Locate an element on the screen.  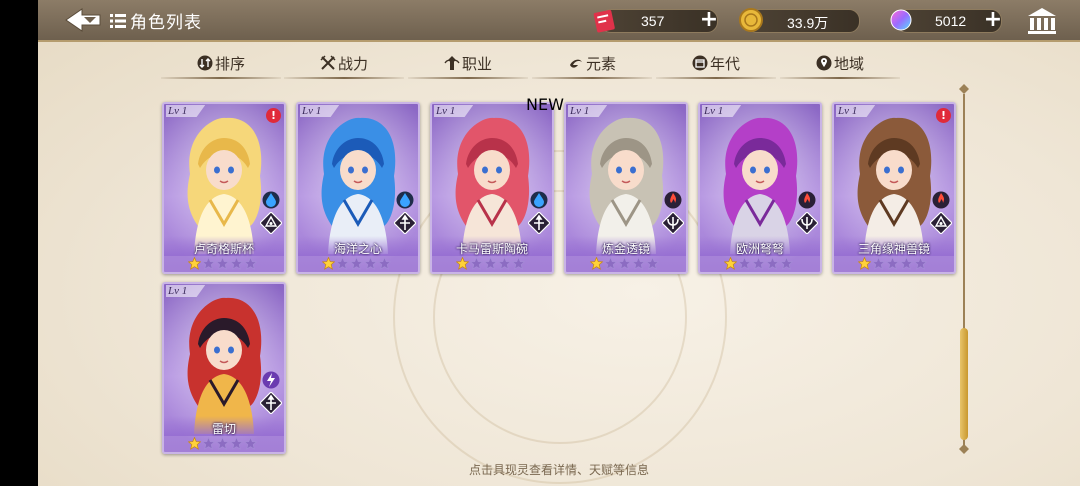
filter-element: 元素 is located at coordinates (592, 65).